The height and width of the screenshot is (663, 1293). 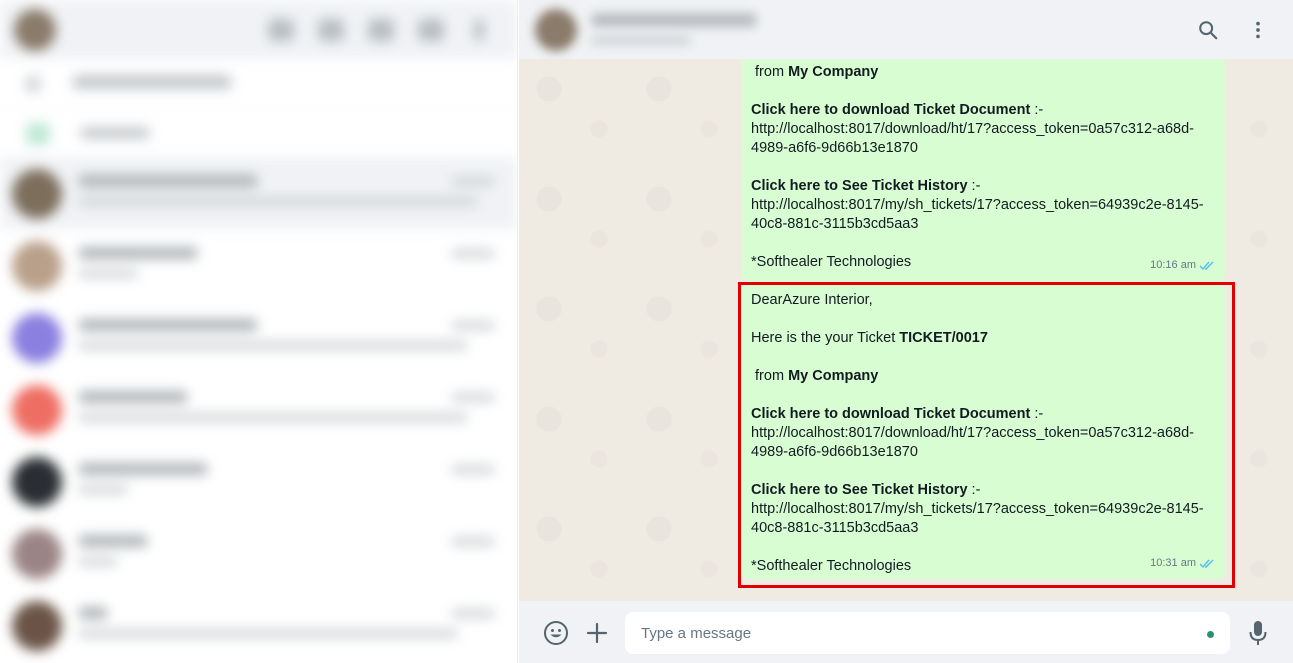 I want to click on new-chat-icon, so click(x=431, y=30).